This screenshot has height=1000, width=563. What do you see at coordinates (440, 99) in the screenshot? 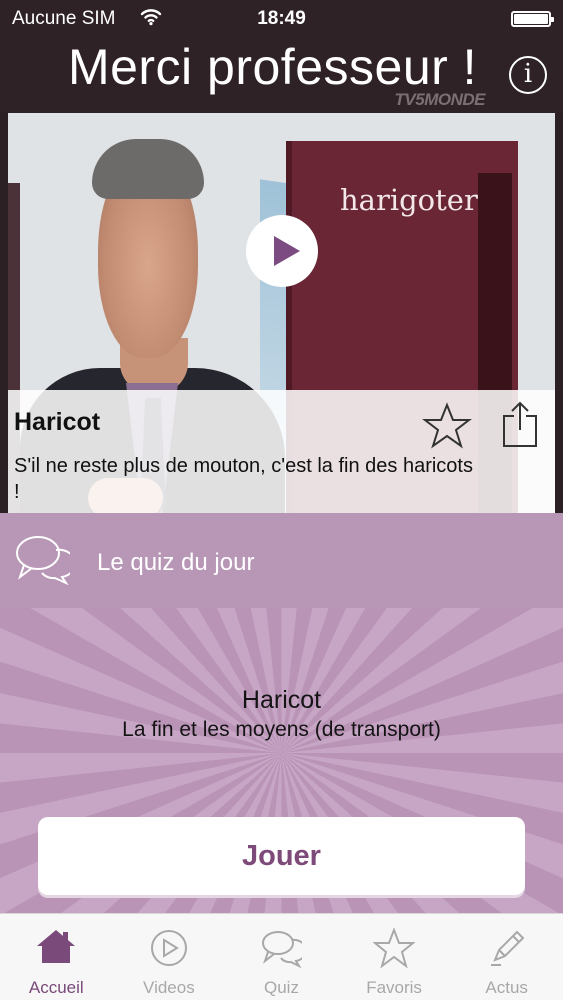
I see `brand-logo: TV5MONDE` at bounding box center [440, 99].